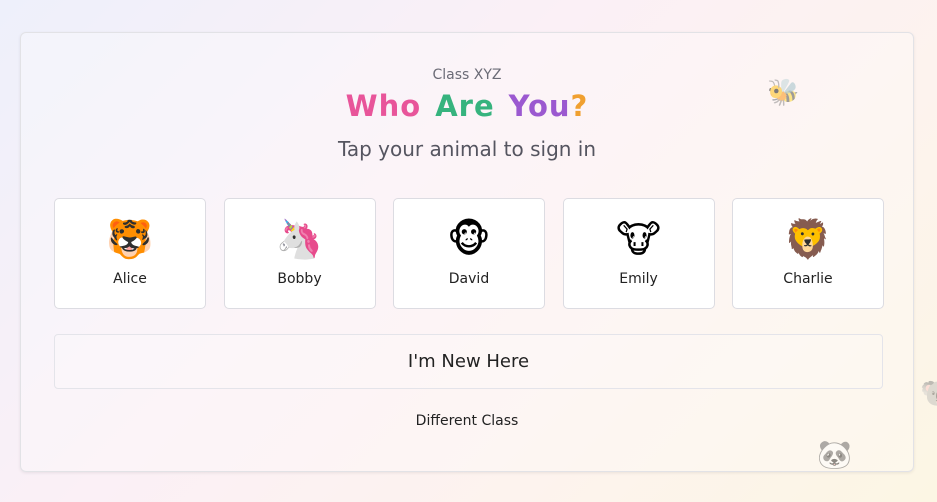 This screenshot has height=502, width=937. Describe the element at coordinates (928, 393) in the screenshot. I see `koala-icon: 🐨` at that location.